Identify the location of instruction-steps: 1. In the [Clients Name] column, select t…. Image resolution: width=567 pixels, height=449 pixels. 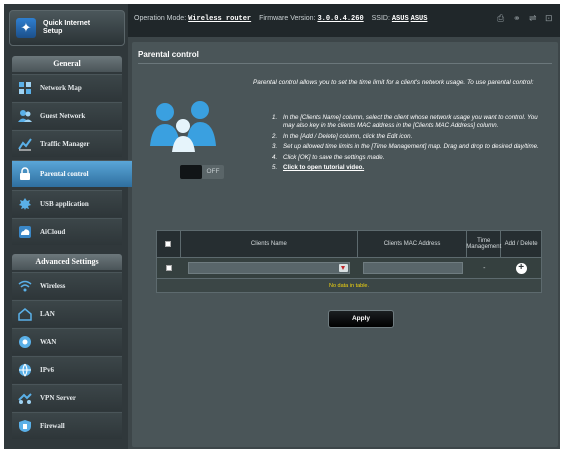
(409, 144).